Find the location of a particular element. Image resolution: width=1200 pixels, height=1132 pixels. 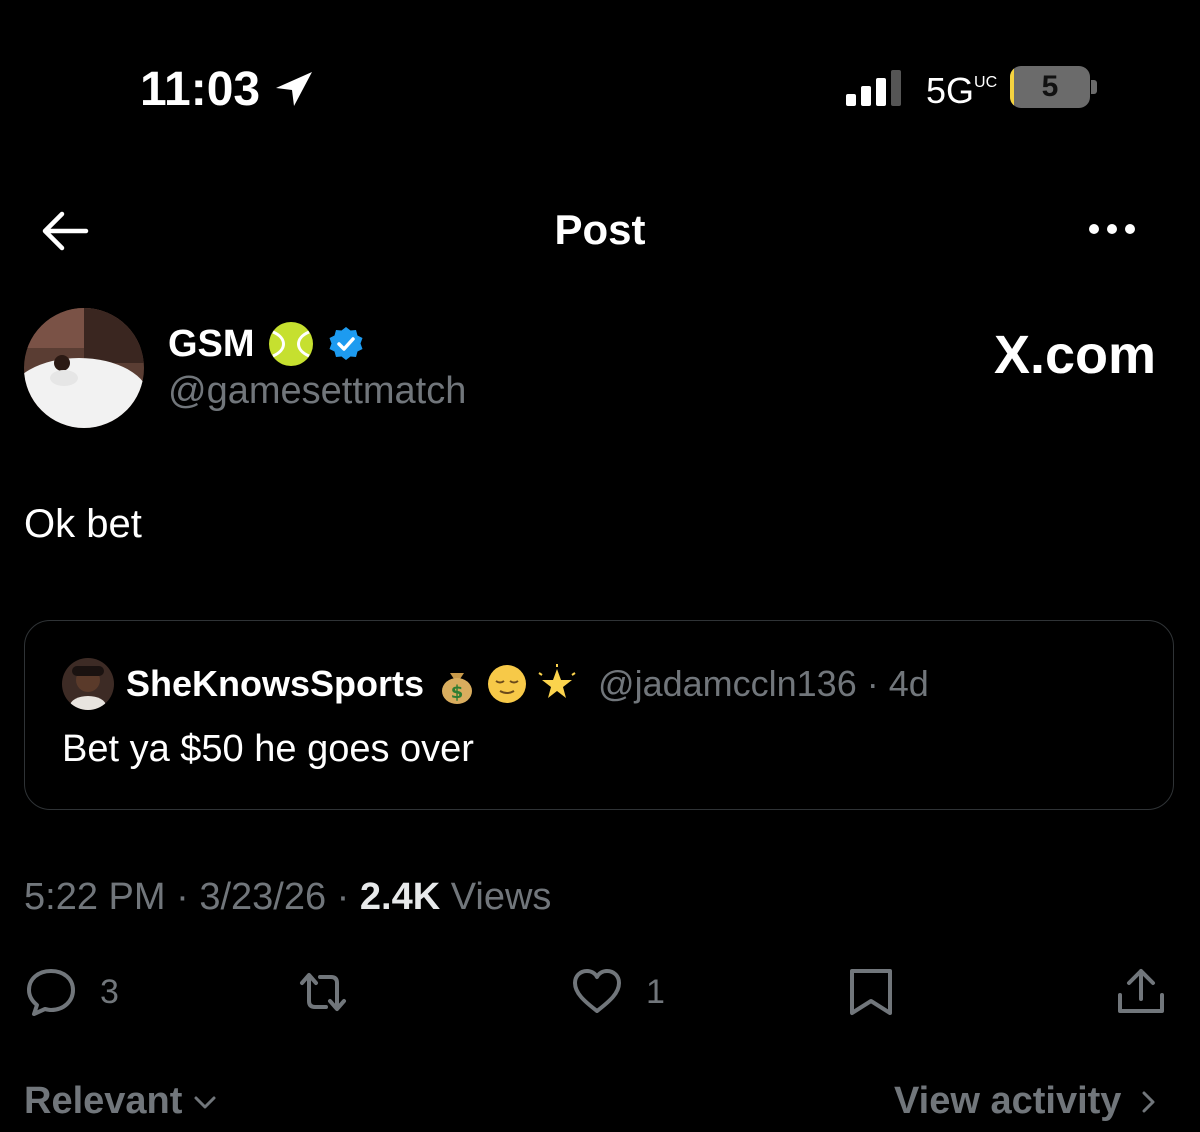

quoted-header: SheKnowsSports $ @jadamccln136 · 4d is located at coordinates (527, 684).